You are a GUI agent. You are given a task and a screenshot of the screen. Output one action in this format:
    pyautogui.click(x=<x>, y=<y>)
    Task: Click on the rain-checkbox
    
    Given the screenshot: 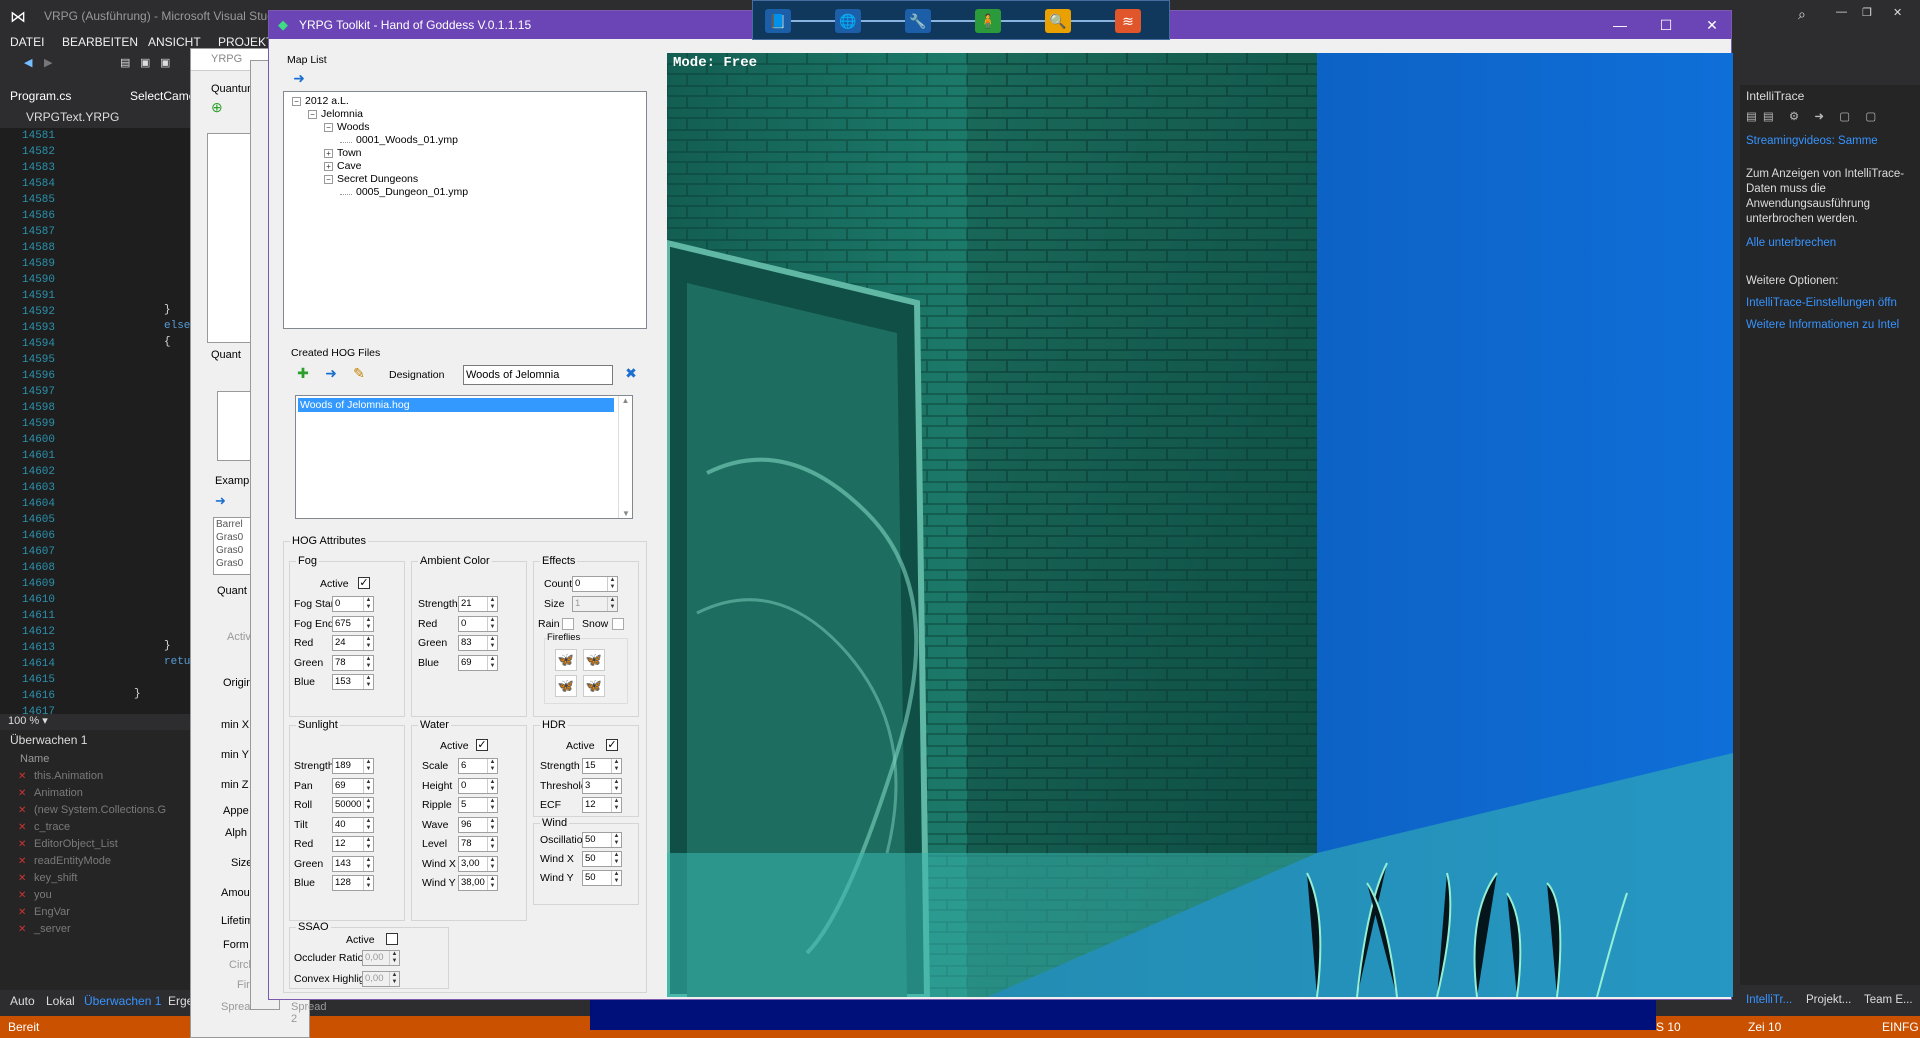 What is the action you would take?
    pyautogui.click(x=568, y=624)
    